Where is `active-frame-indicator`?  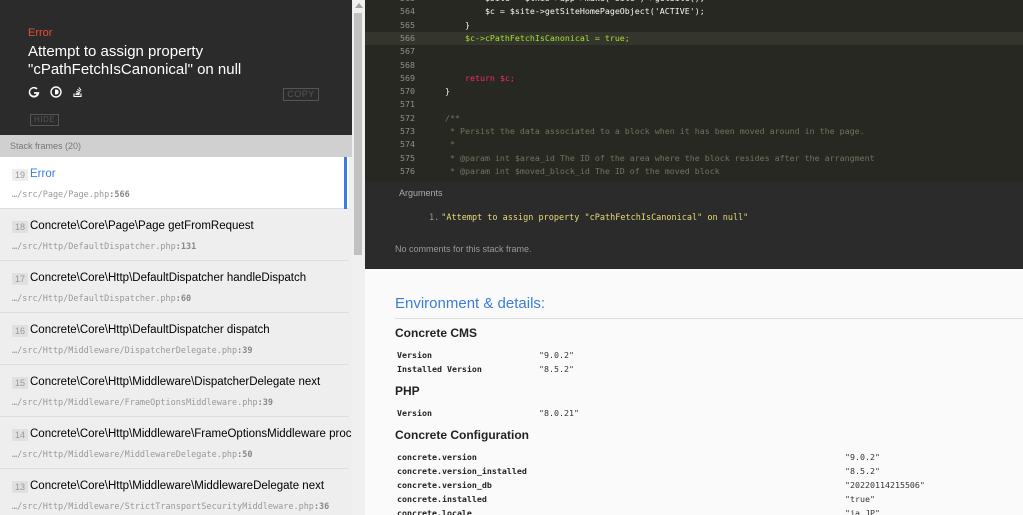
active-frame-indicator is located at coordinates (345, 183).